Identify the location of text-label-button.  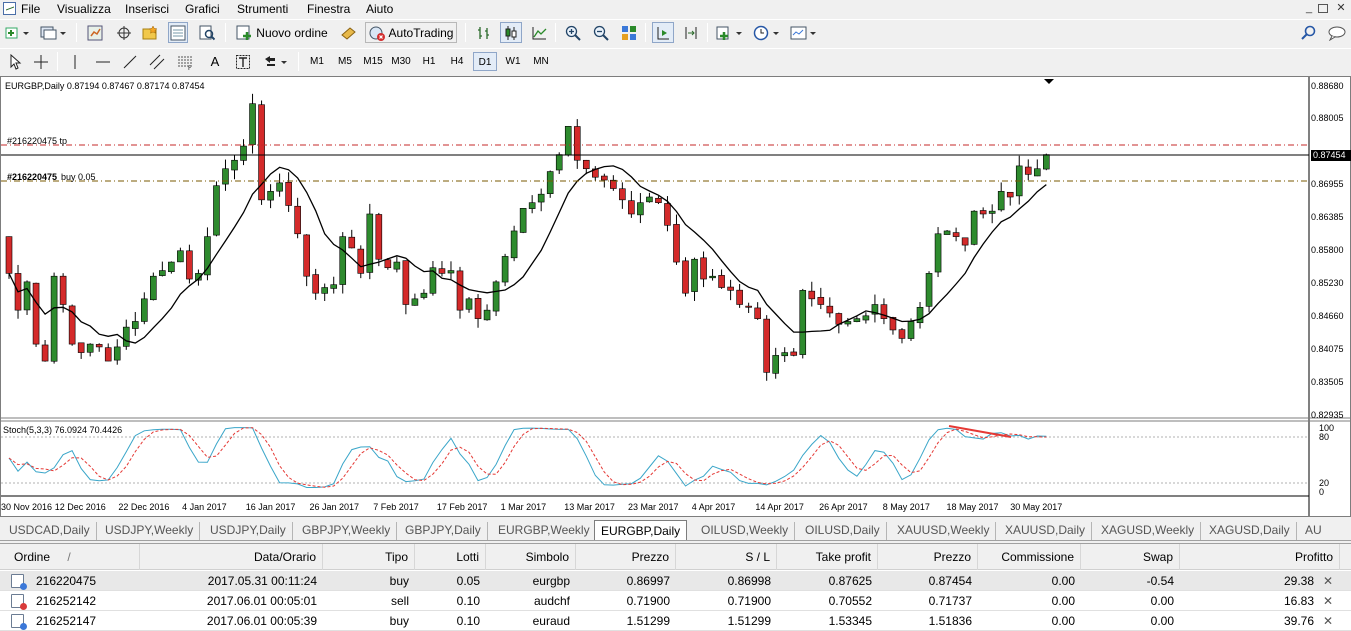
(243, 61).